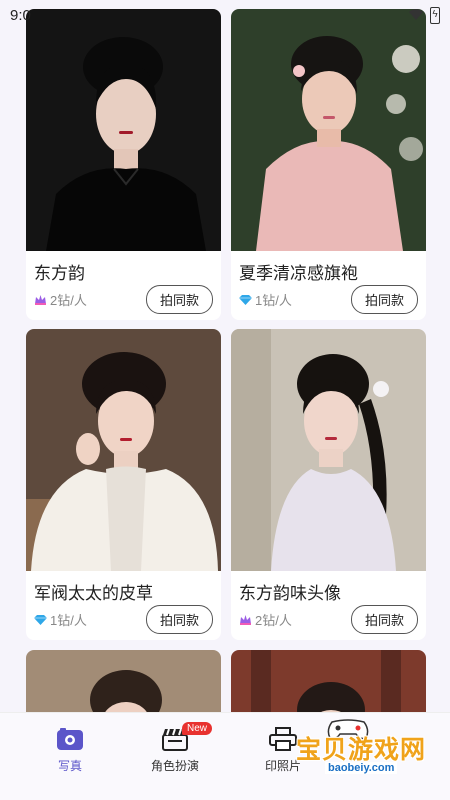 The height and width of the screenshot is (800, 450). Describe the element at coordinates (298, 273) in the screenshot. I see `card-title: 夏季清凉感旗袍` at that location.